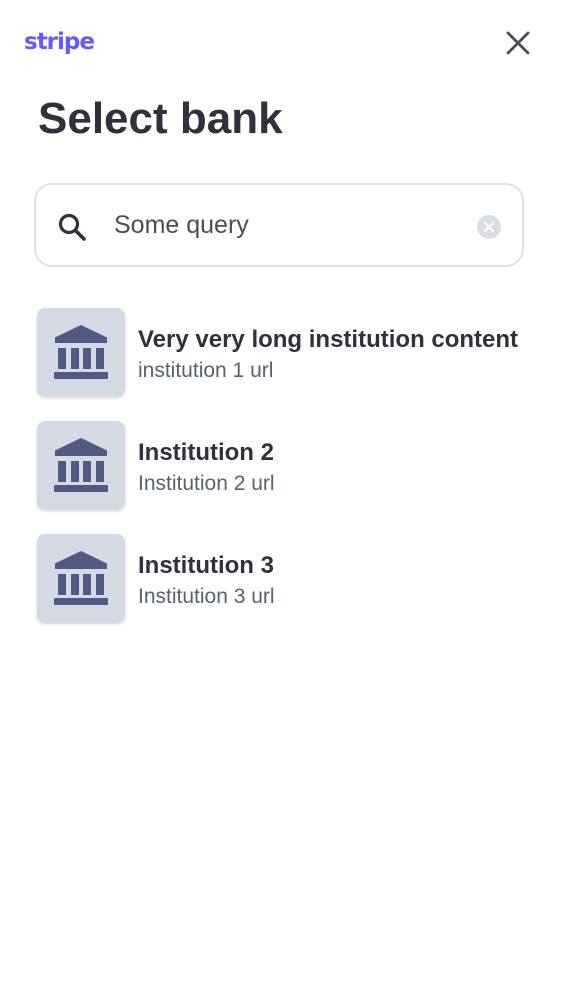 This screenshot has width=562, height=1000. What do you see at coordinates (206, 596) in the screenshot?
I see `institution-url: Institution 3 url` at bounding box center [206, 596].